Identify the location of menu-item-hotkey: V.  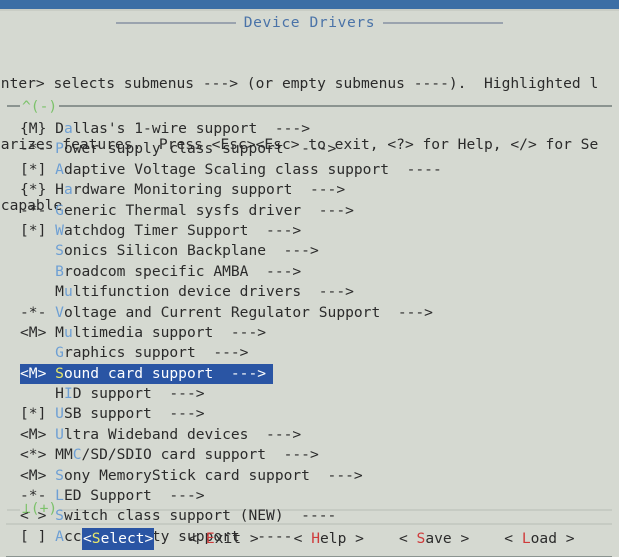
(59, 312).